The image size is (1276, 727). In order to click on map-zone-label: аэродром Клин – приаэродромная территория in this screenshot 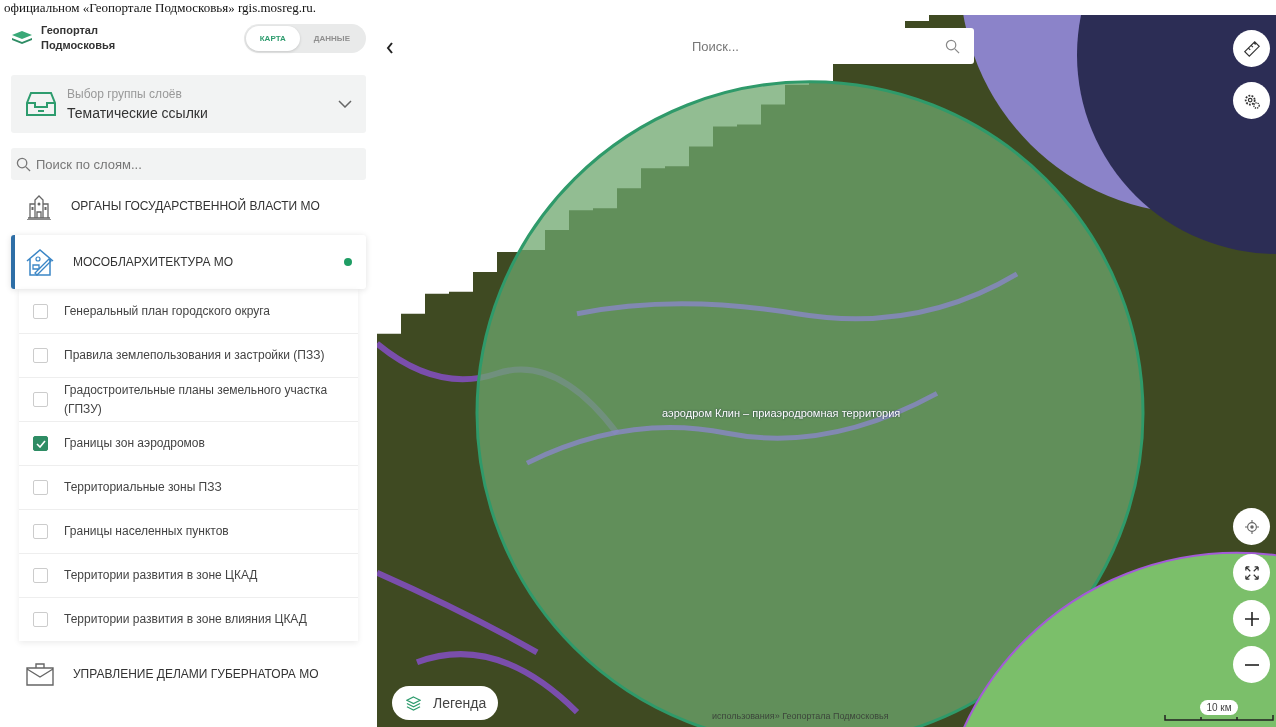, I will do `click(781, 413)`.